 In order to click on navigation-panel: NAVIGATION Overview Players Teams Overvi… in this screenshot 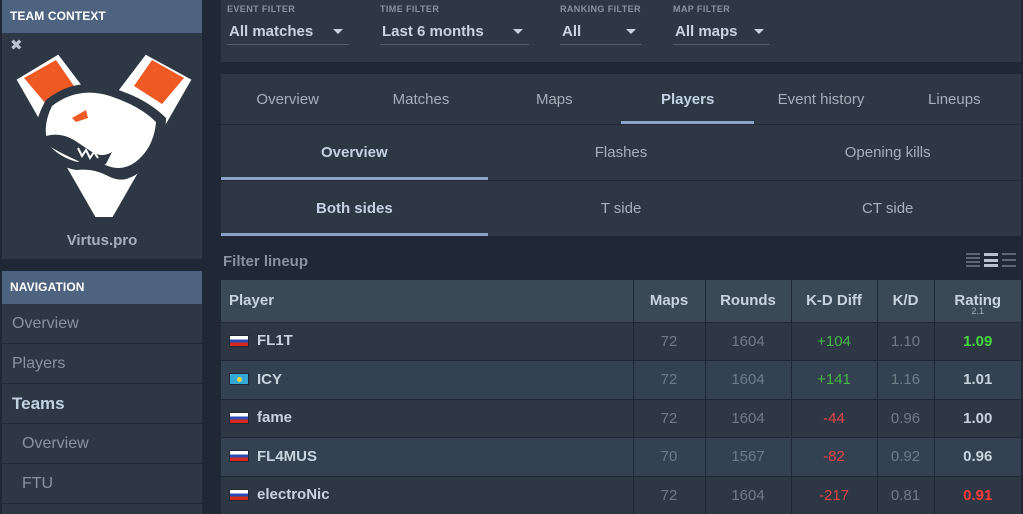, I will do `click(102, 392)`.